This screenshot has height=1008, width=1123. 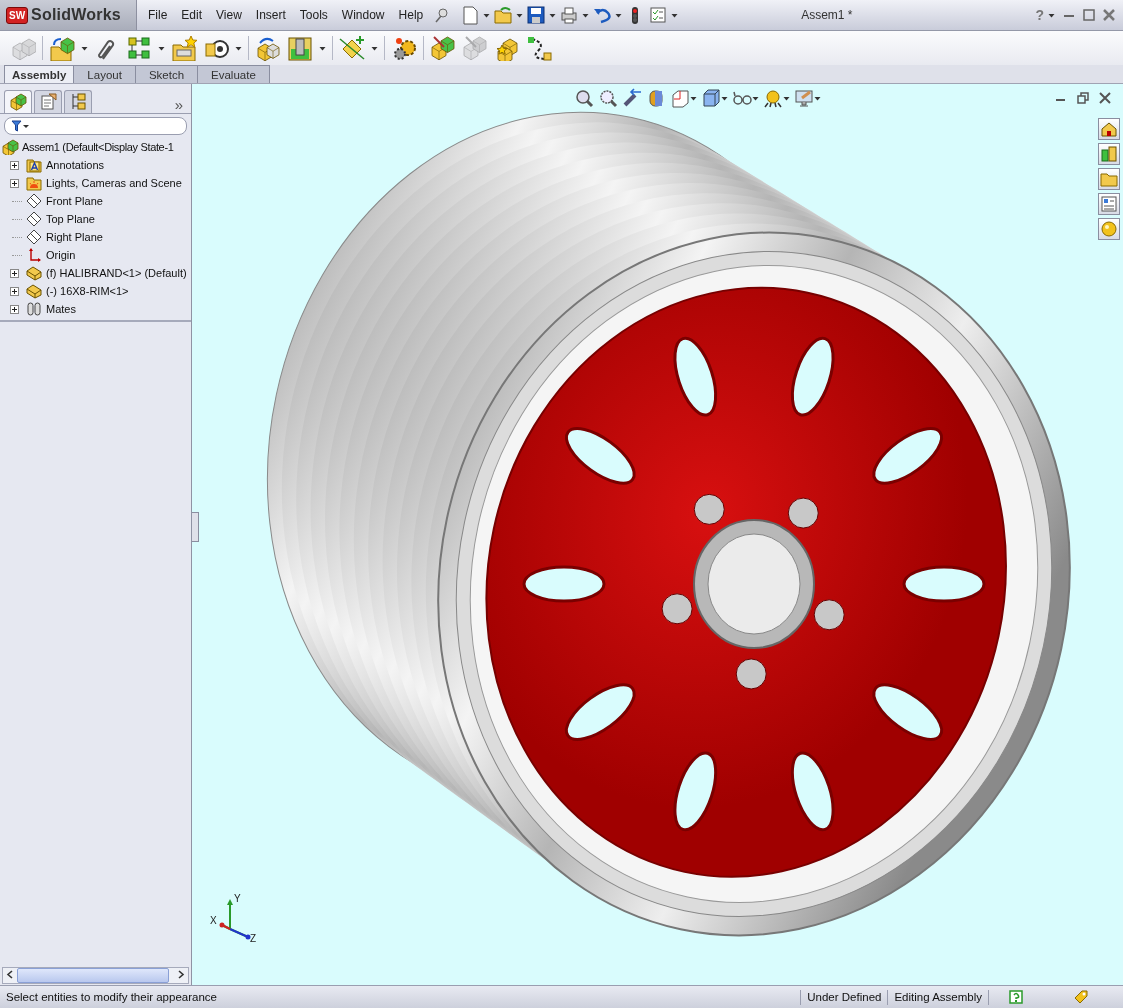 I want to click on zoom-fit-icon, so click(x=584, y=98).